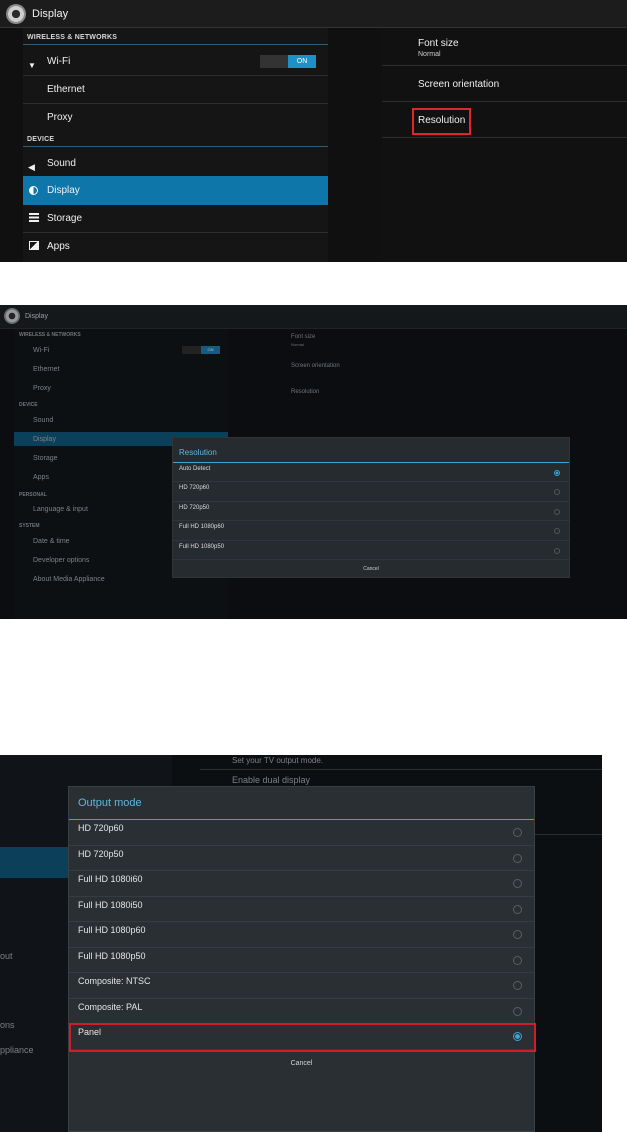  Describe the element at coordinates (31, 166) in the screenshot. I see `sound-icon` at that location.